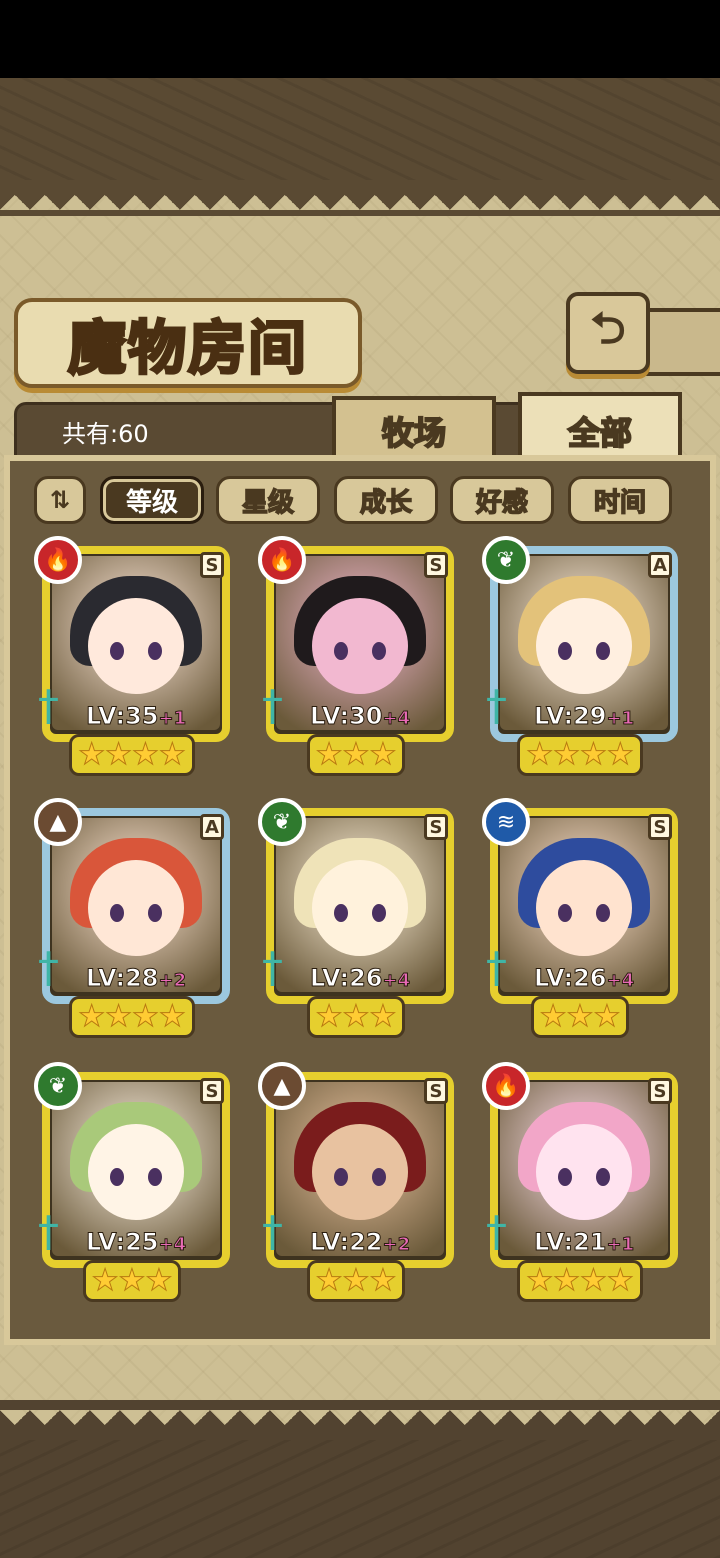 The height and width of the screenshot is (1558, 720). I want to click on status-bar, so click(360, 39).